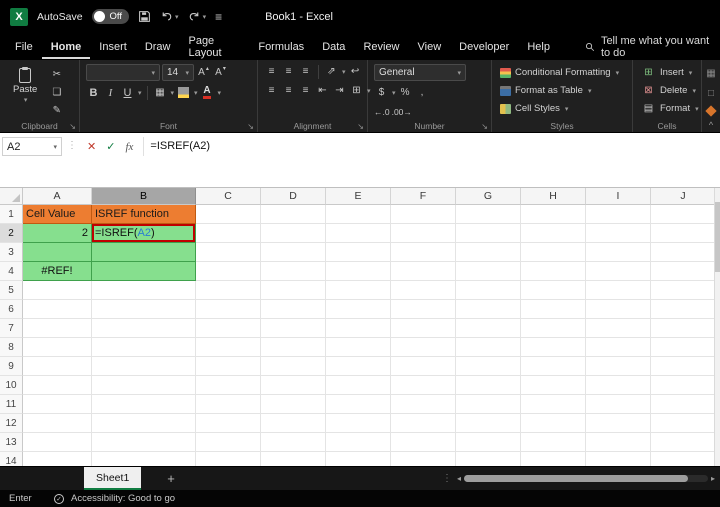 The height and width of the screenshot is (507, 720). What do you see at coordinates (57, 309) in the screenshot?
I see `cell-A6` at bounding box center [57, 309].